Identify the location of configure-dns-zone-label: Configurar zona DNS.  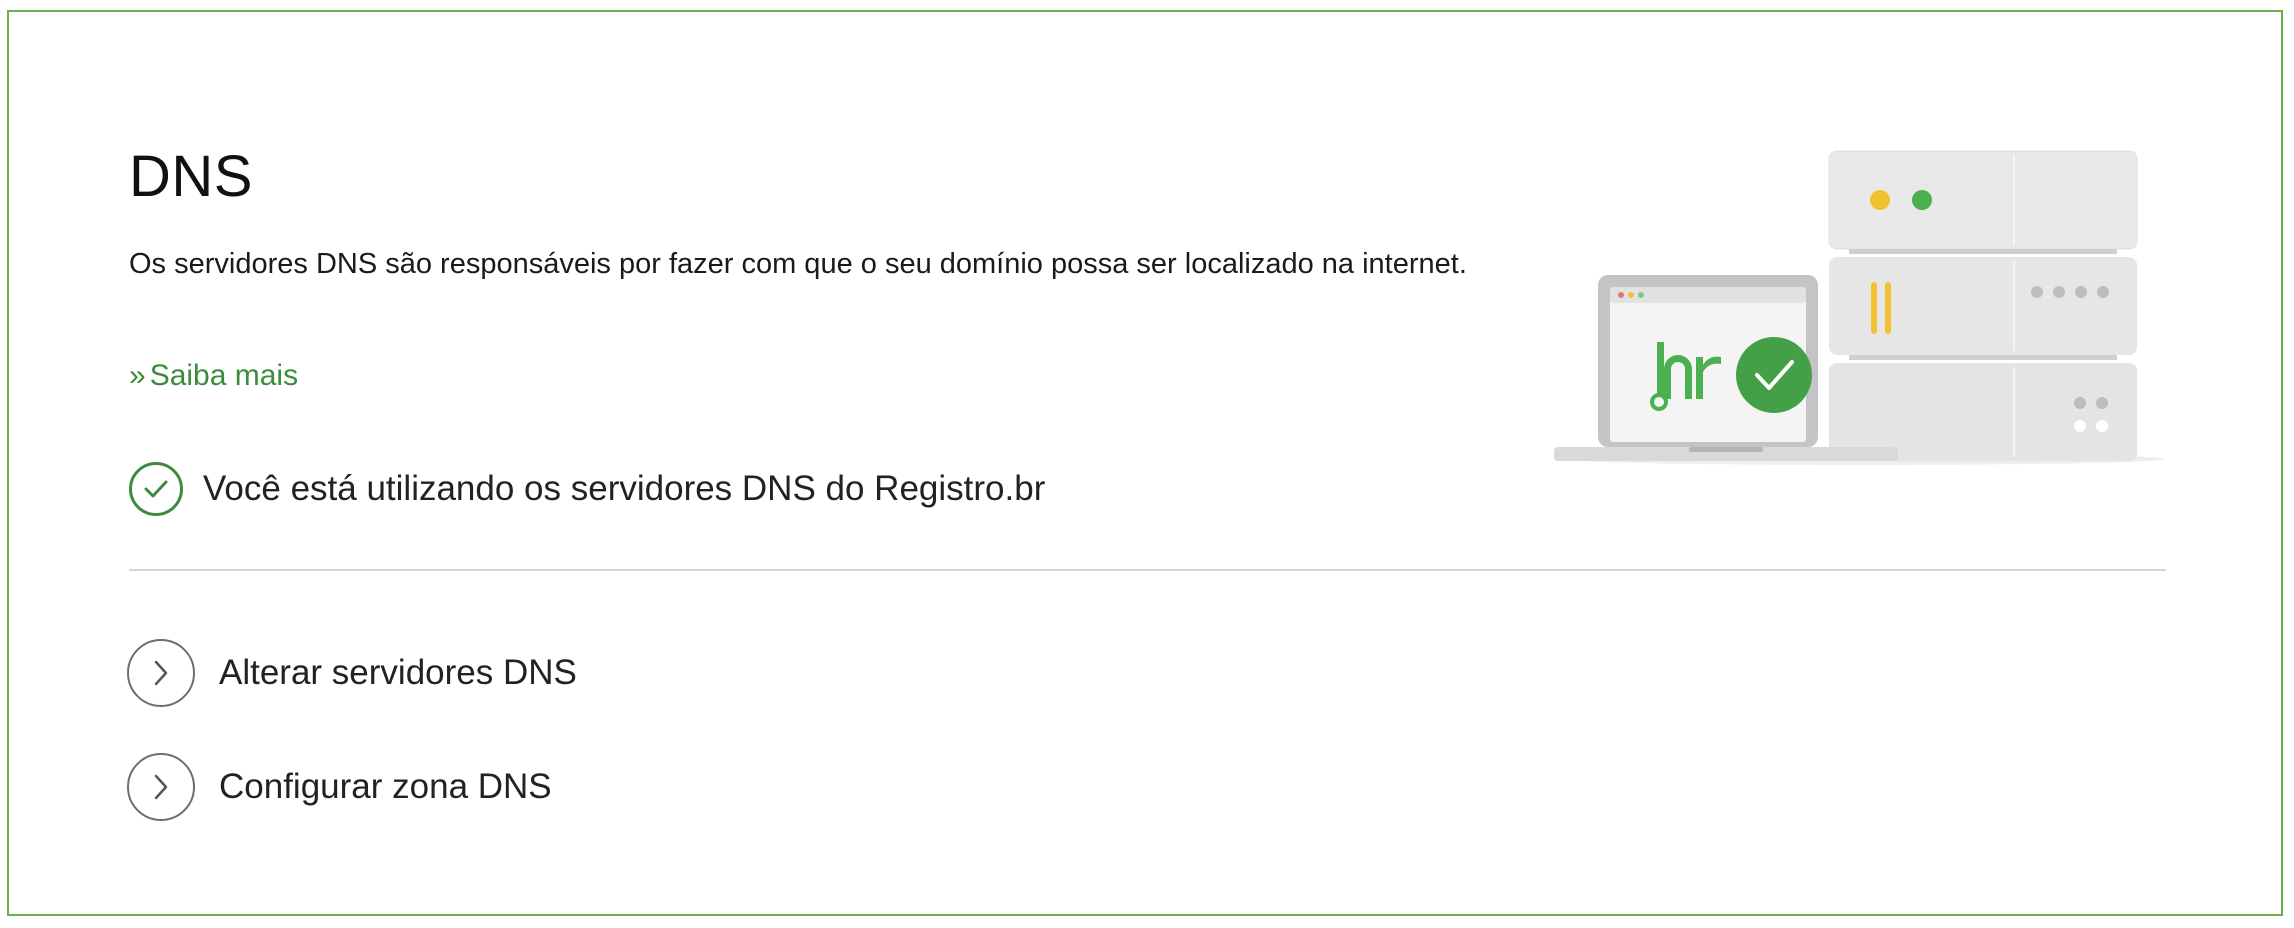
(385, 786).